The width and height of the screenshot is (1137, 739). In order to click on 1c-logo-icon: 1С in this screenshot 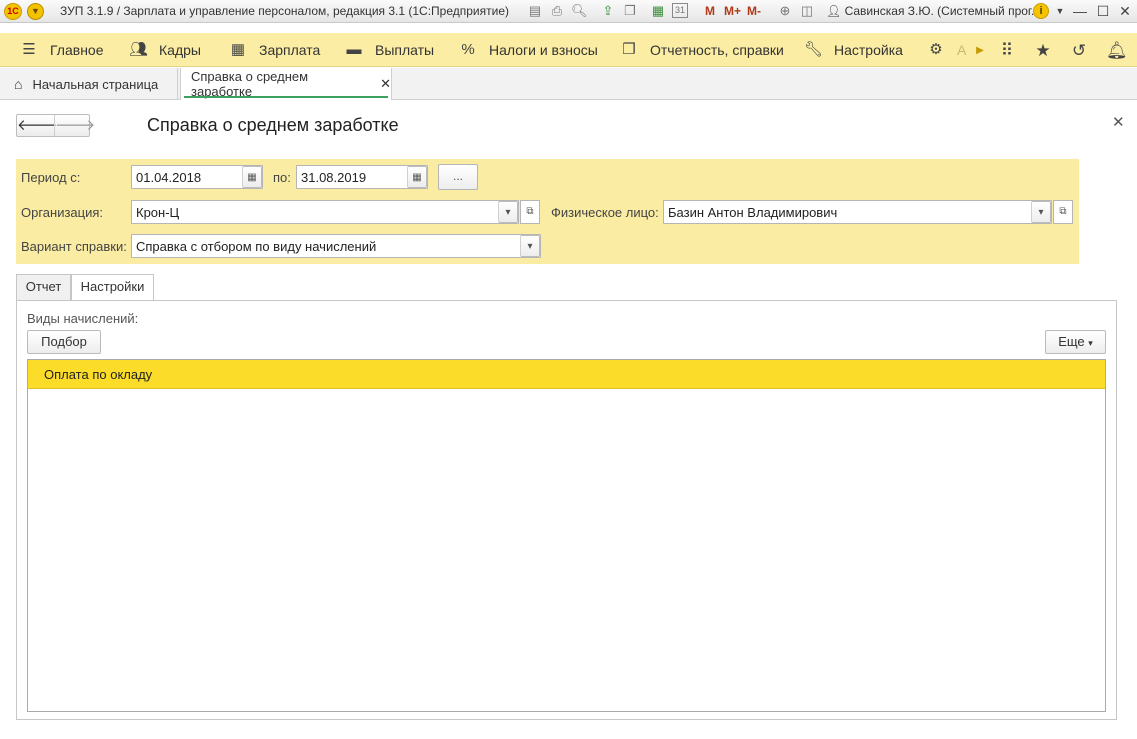, I will do `click(13, 11)`.